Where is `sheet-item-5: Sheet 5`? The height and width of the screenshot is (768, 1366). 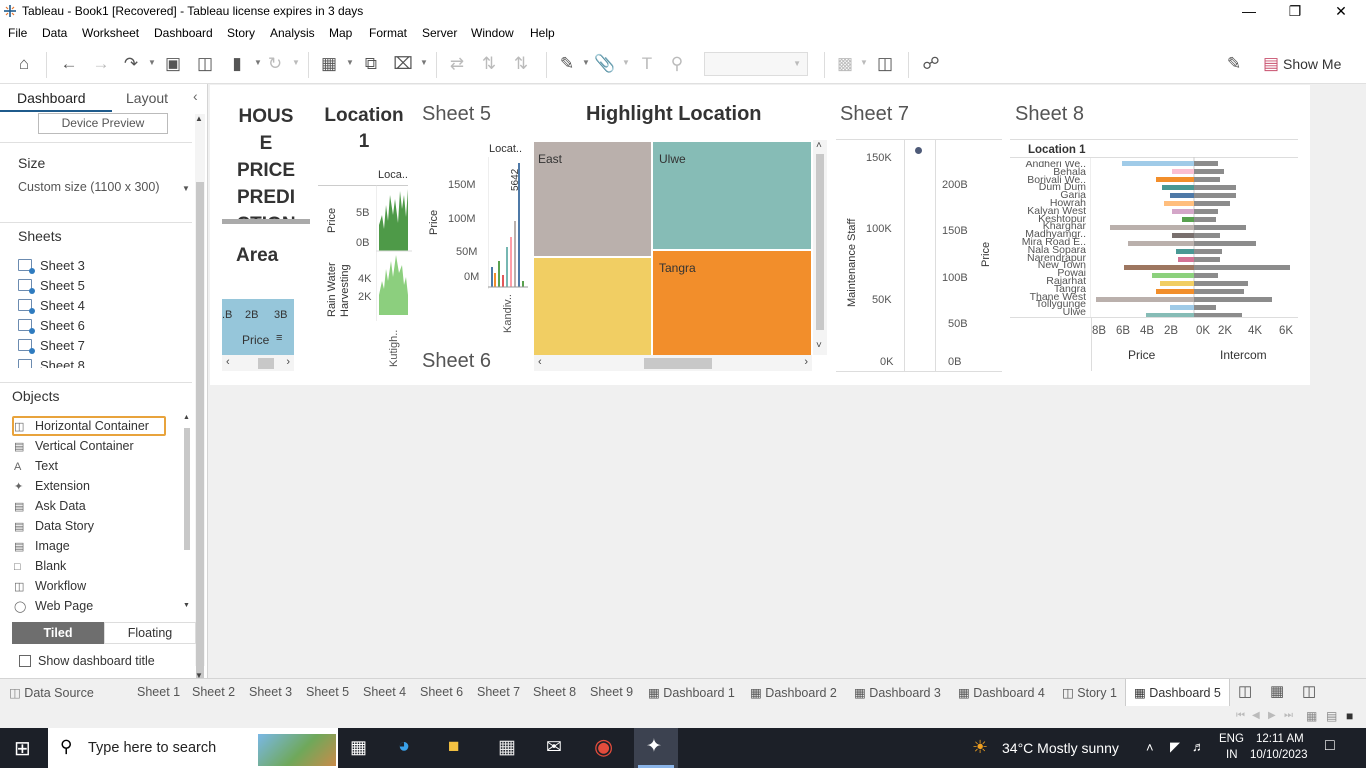 sheet-item-5: Sheet 5 is located at coordinates (51, 286).